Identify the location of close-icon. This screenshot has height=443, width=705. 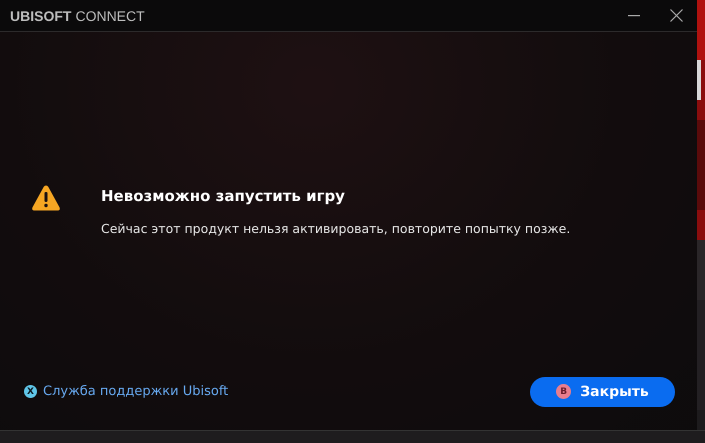
(676, 15).